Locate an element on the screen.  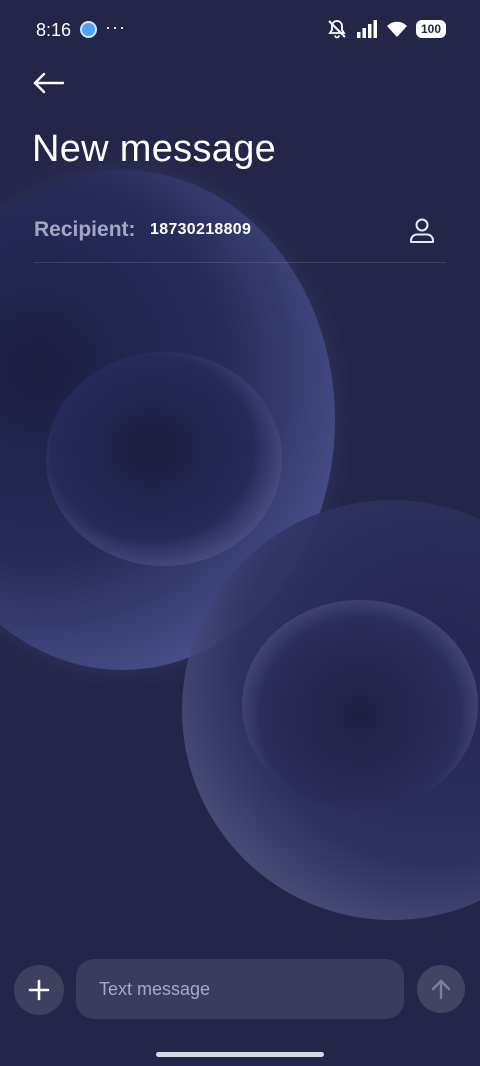
page-title: New message is located at coordinates (154, 149).